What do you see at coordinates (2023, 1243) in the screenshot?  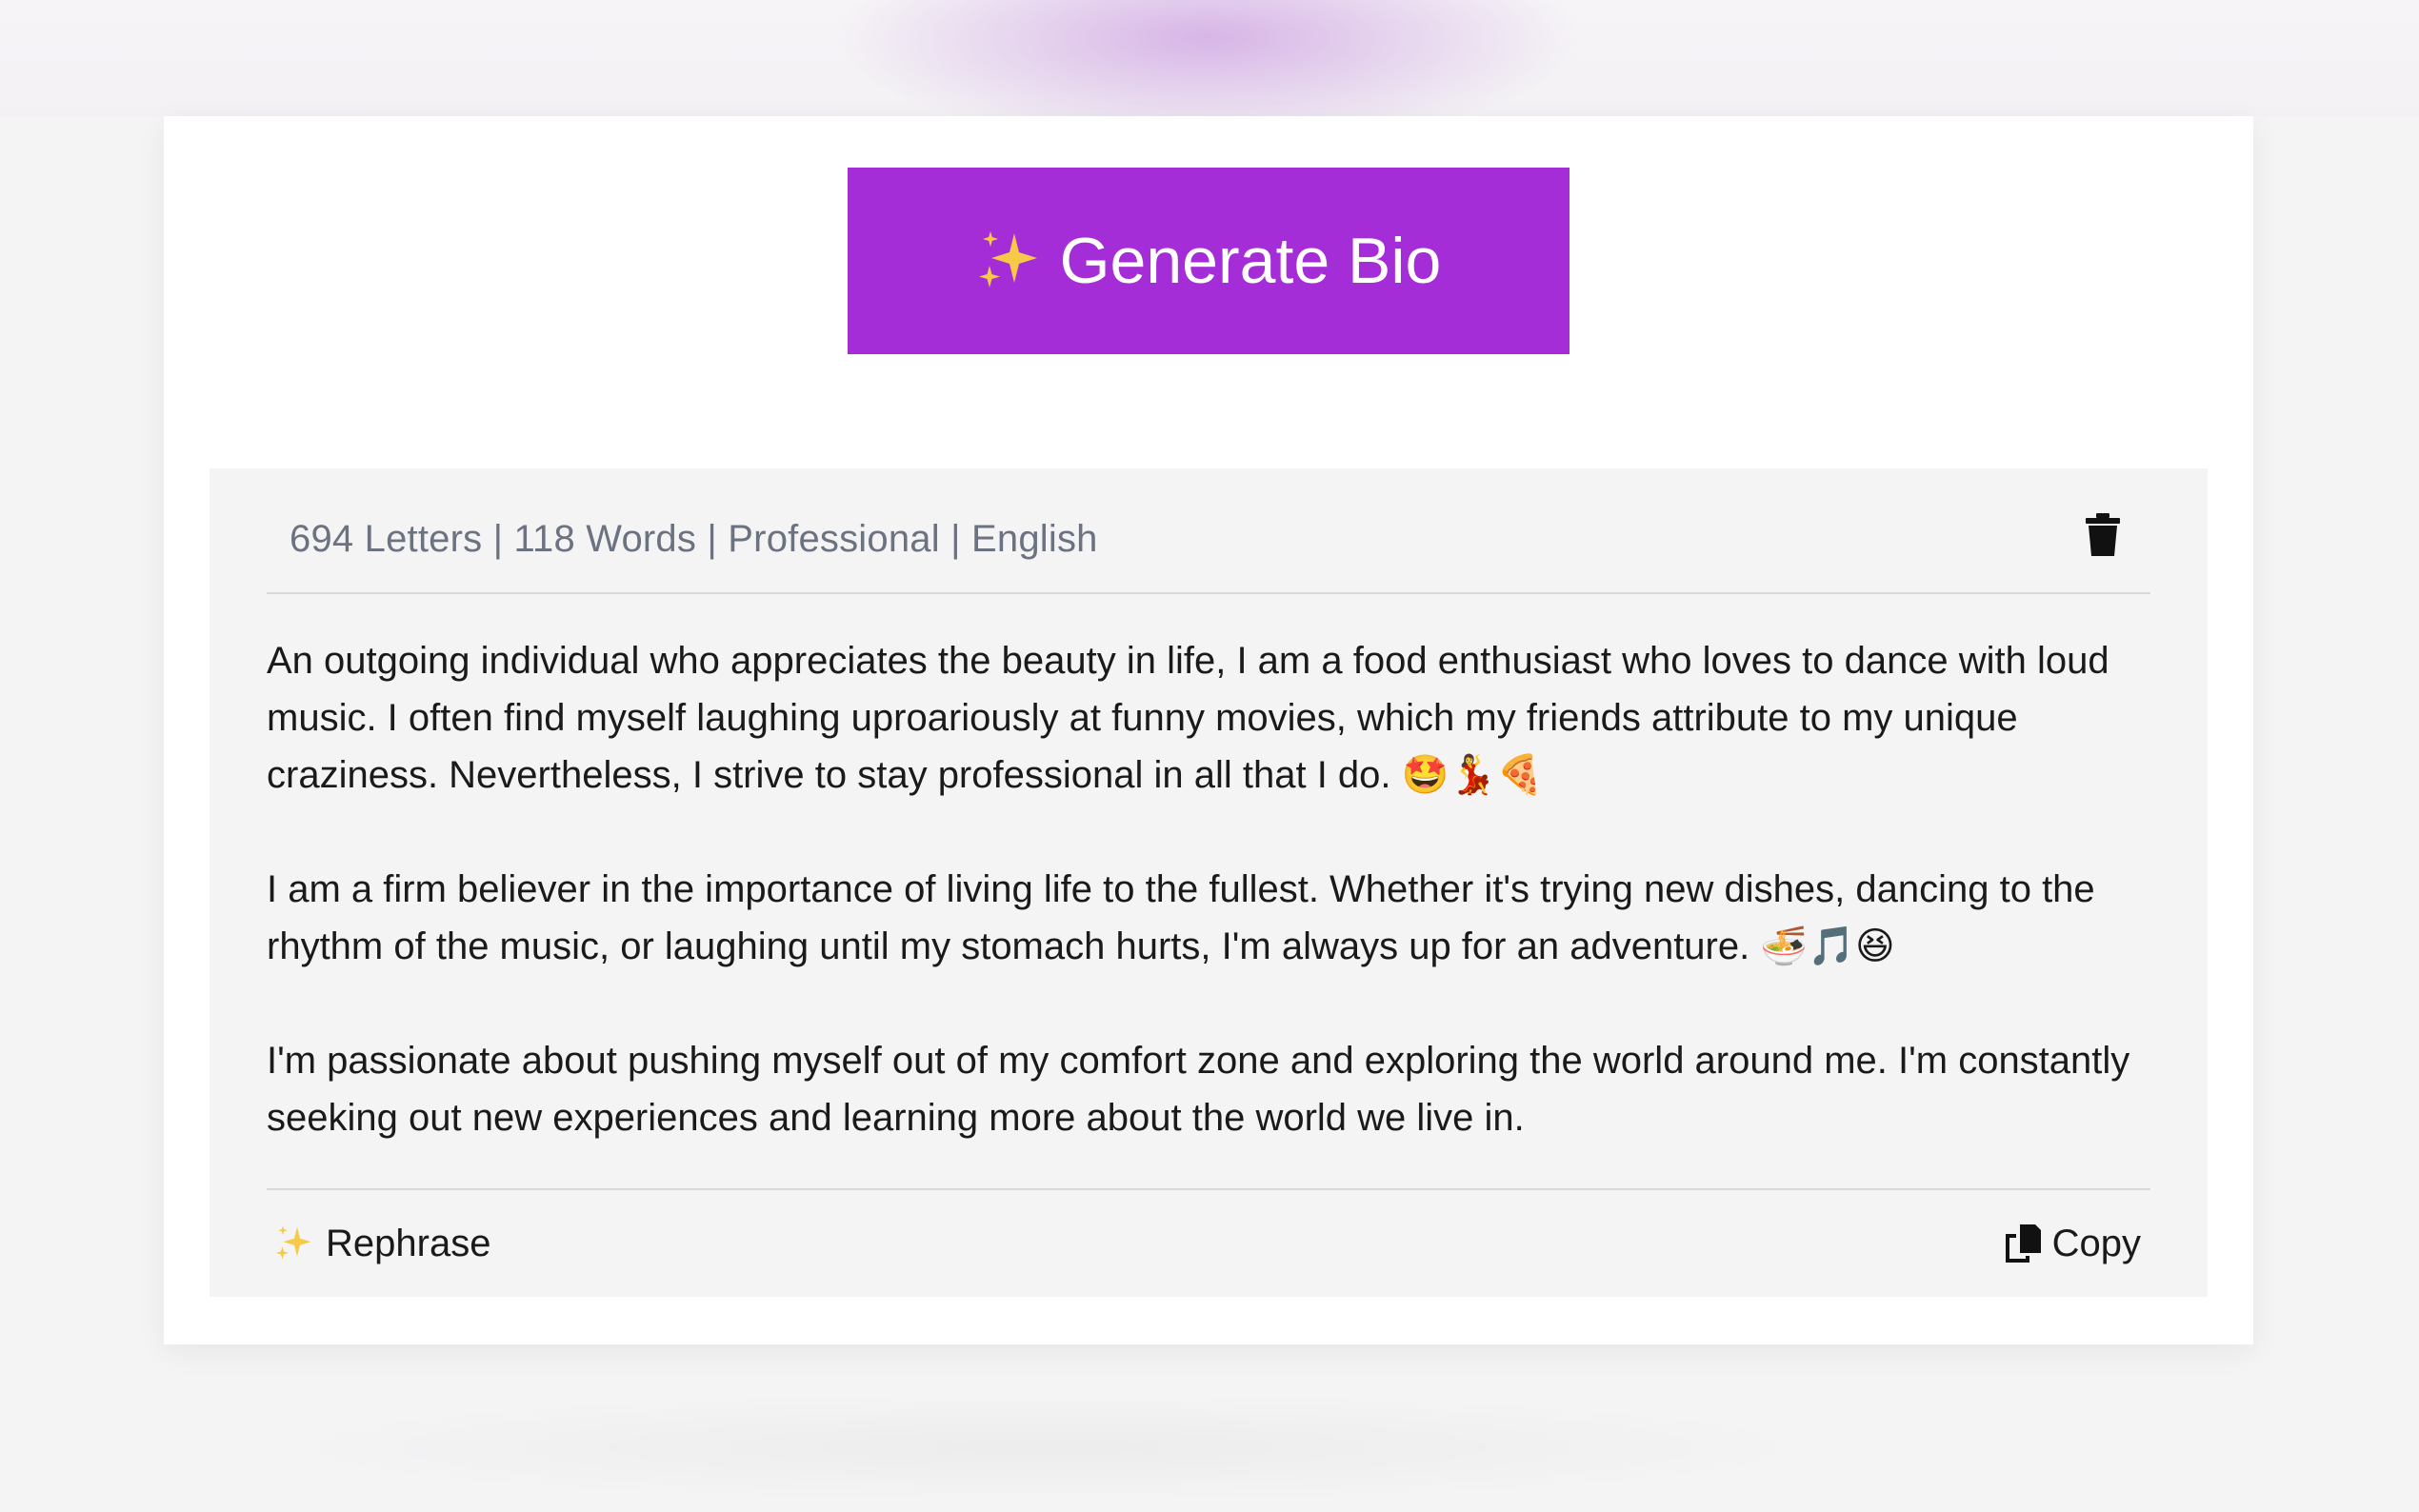 I see `copy-icon` at bounding box center [2023, 1243].